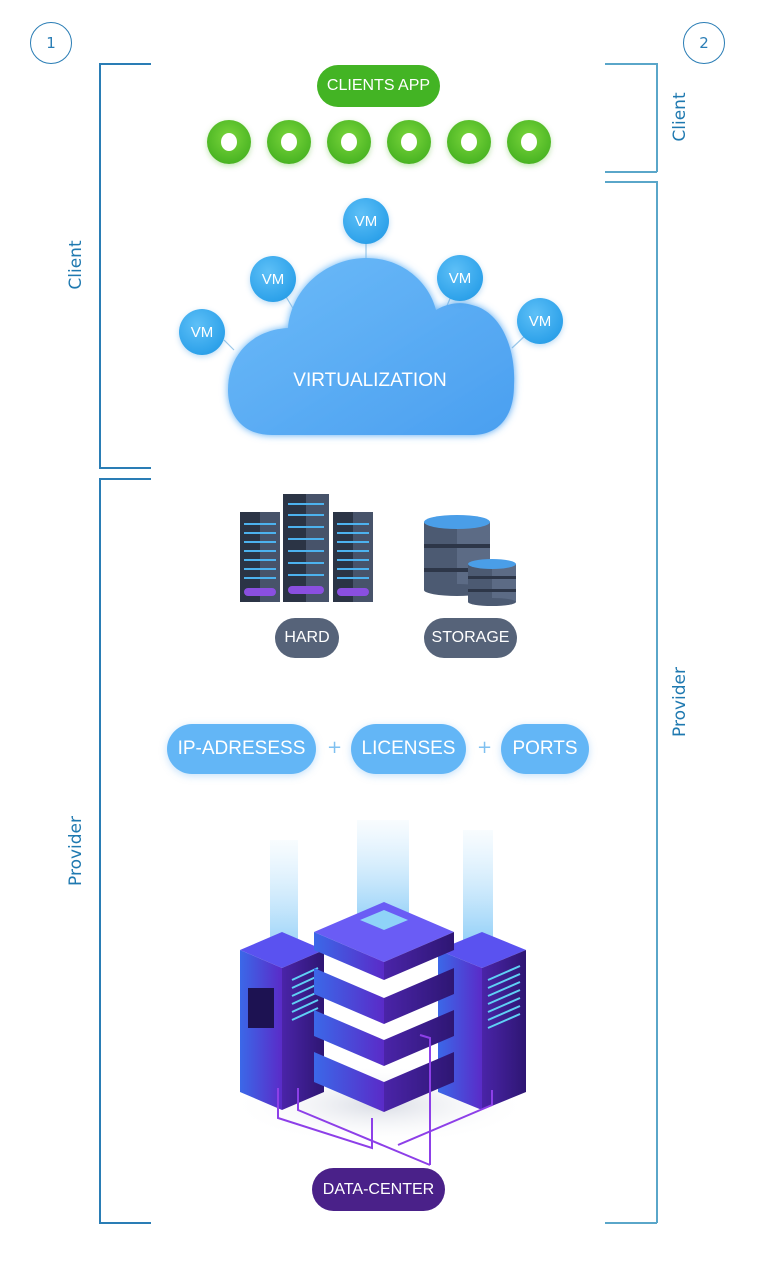 Image resolution: width=757 pixels, height=1280 pixels. What do you see at coordinates (76, 851) in the screenshot?
I see `left-provider-label: Provider` at bounding box center [76, 851].